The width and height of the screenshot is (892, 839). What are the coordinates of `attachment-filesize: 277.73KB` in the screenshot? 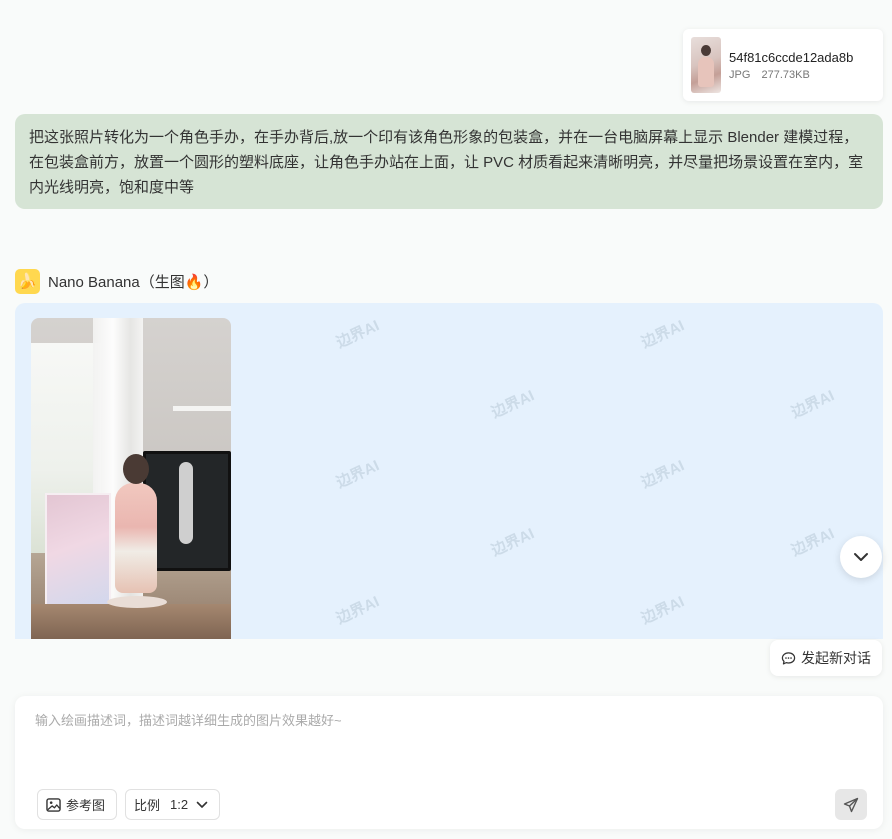 It's located at (785, 75).